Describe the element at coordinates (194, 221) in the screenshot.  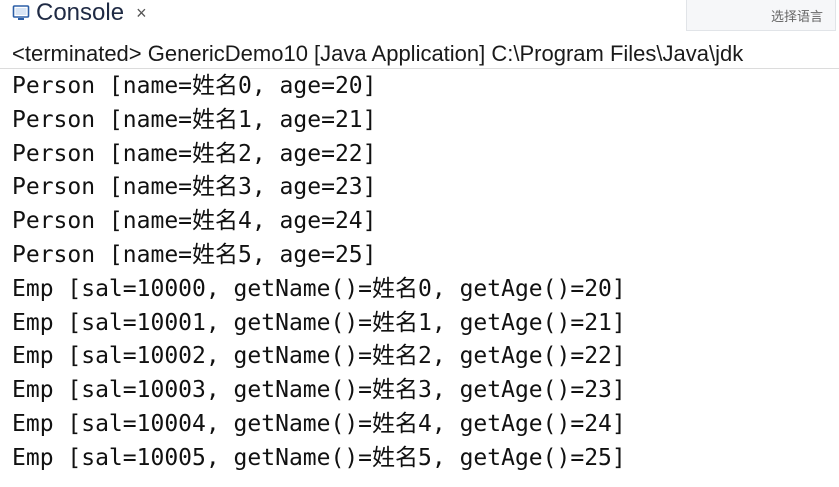
I see `output-line: Person [name=姓名4, age=24]` at that location.